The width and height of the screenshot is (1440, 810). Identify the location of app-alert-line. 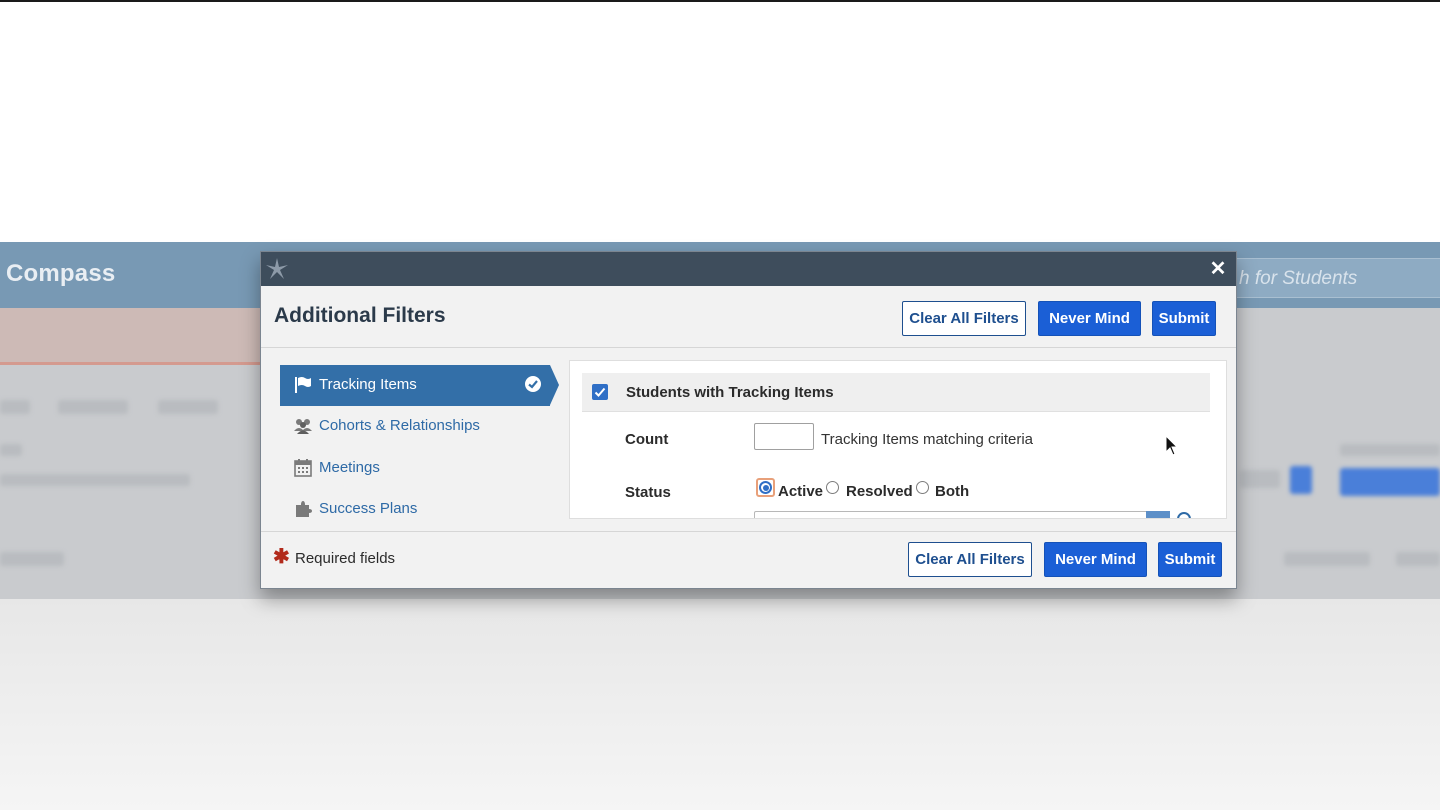
(131, 363).